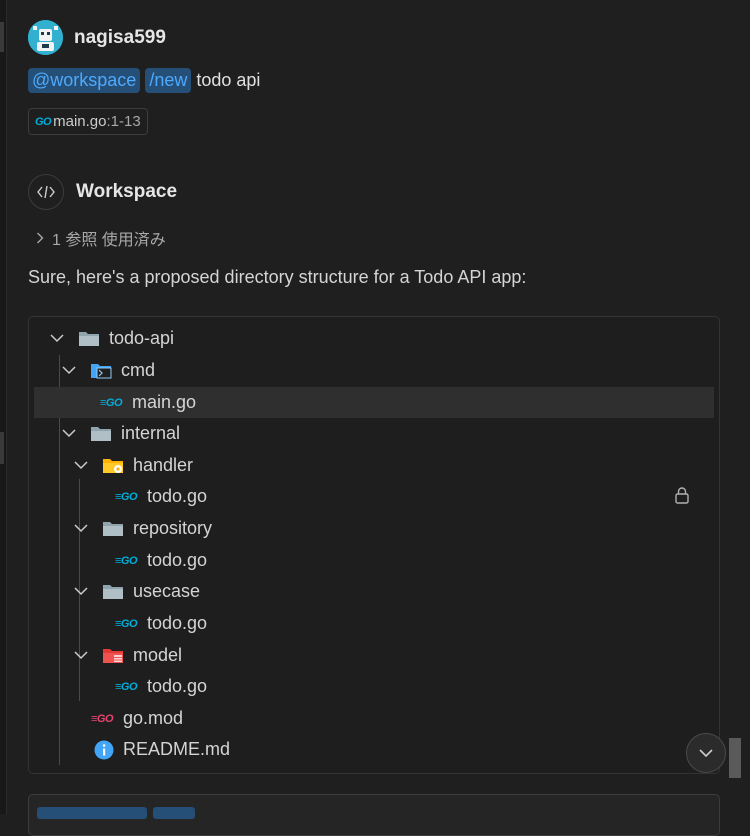 Image resolution: width=750 pixels, height=836 pixels. I want to click on scroll-down-button, so click(706, 753).